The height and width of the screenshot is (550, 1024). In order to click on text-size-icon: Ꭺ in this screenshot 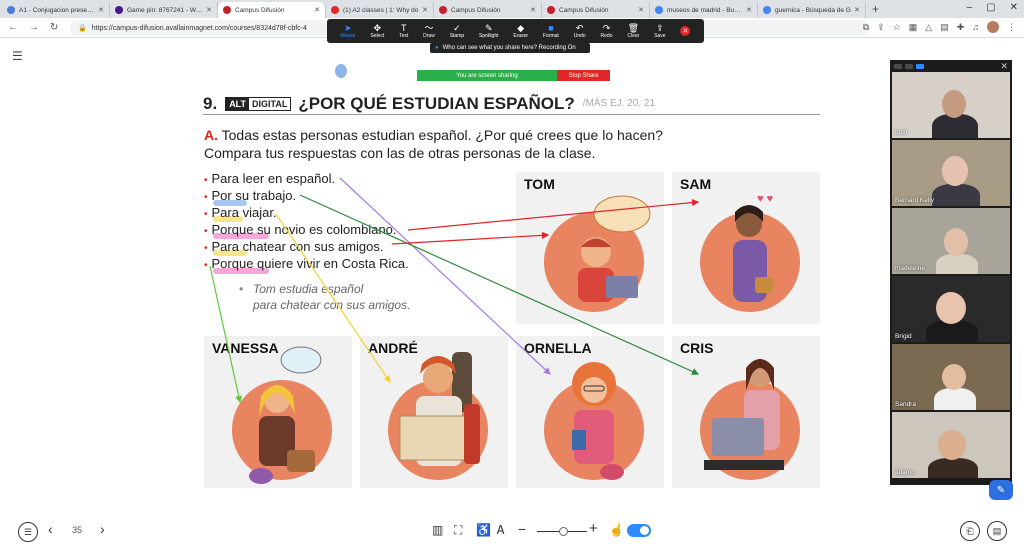, I will do `click(501, 530)`.